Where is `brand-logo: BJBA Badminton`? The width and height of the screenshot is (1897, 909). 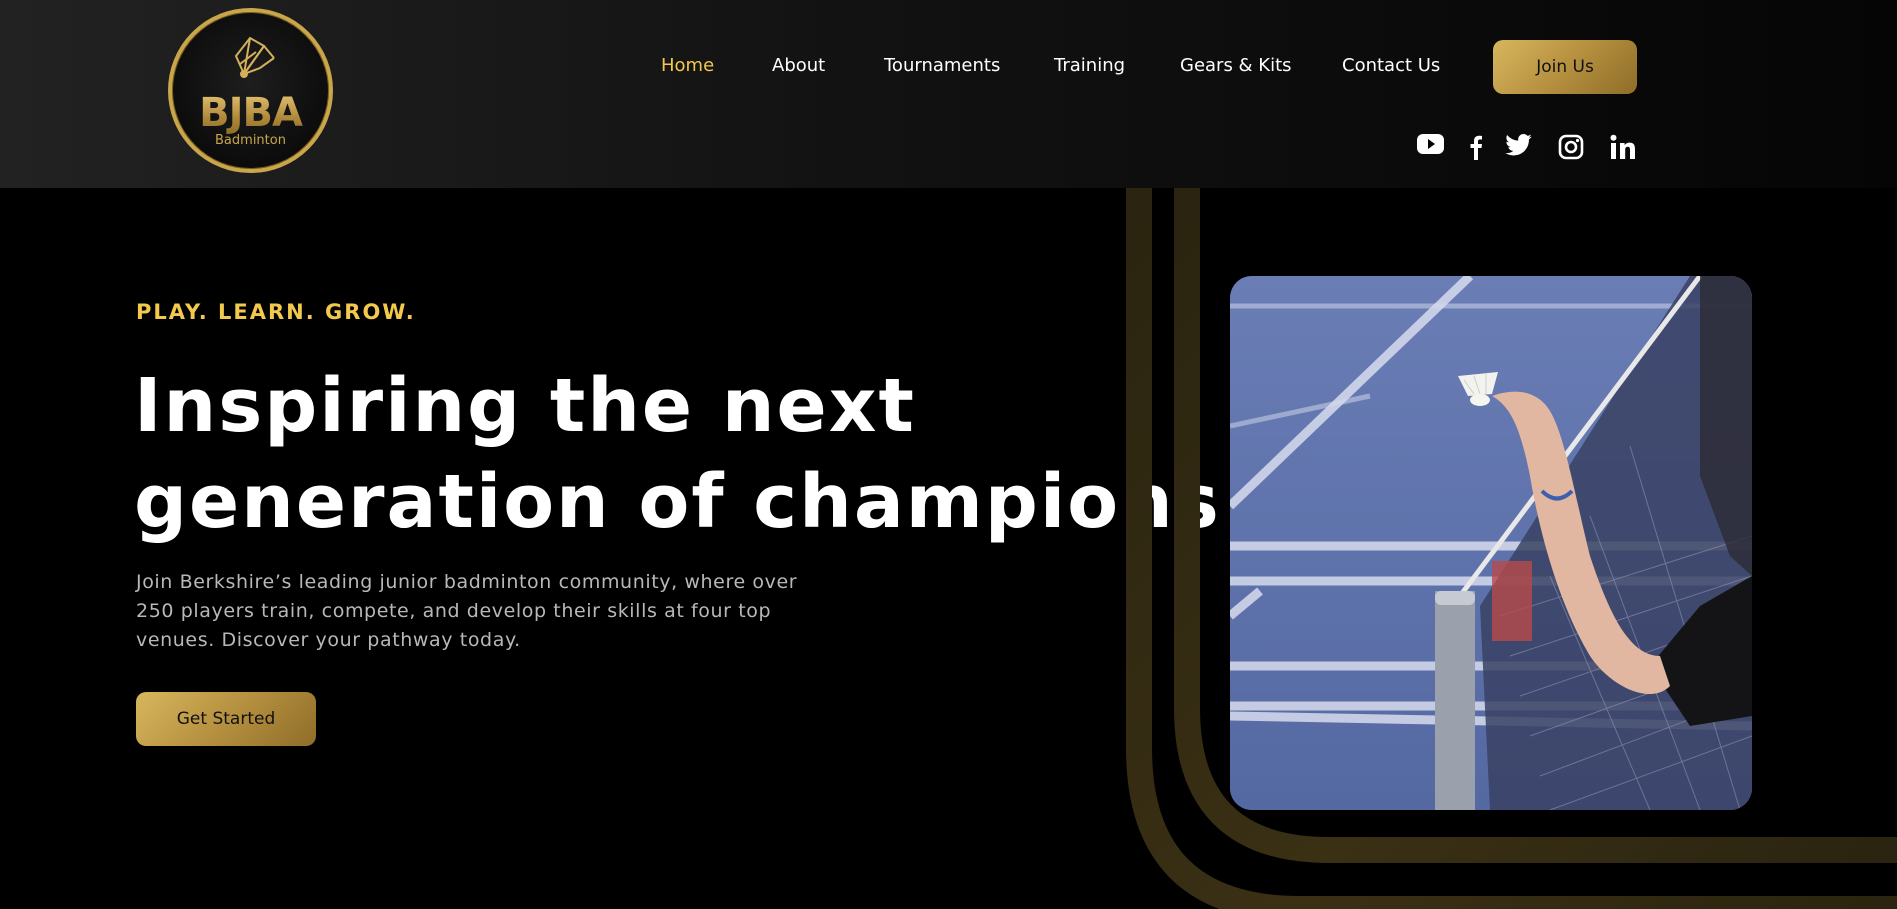
brand-logo: BJBA Badminton is located at coordinates (250, 90).